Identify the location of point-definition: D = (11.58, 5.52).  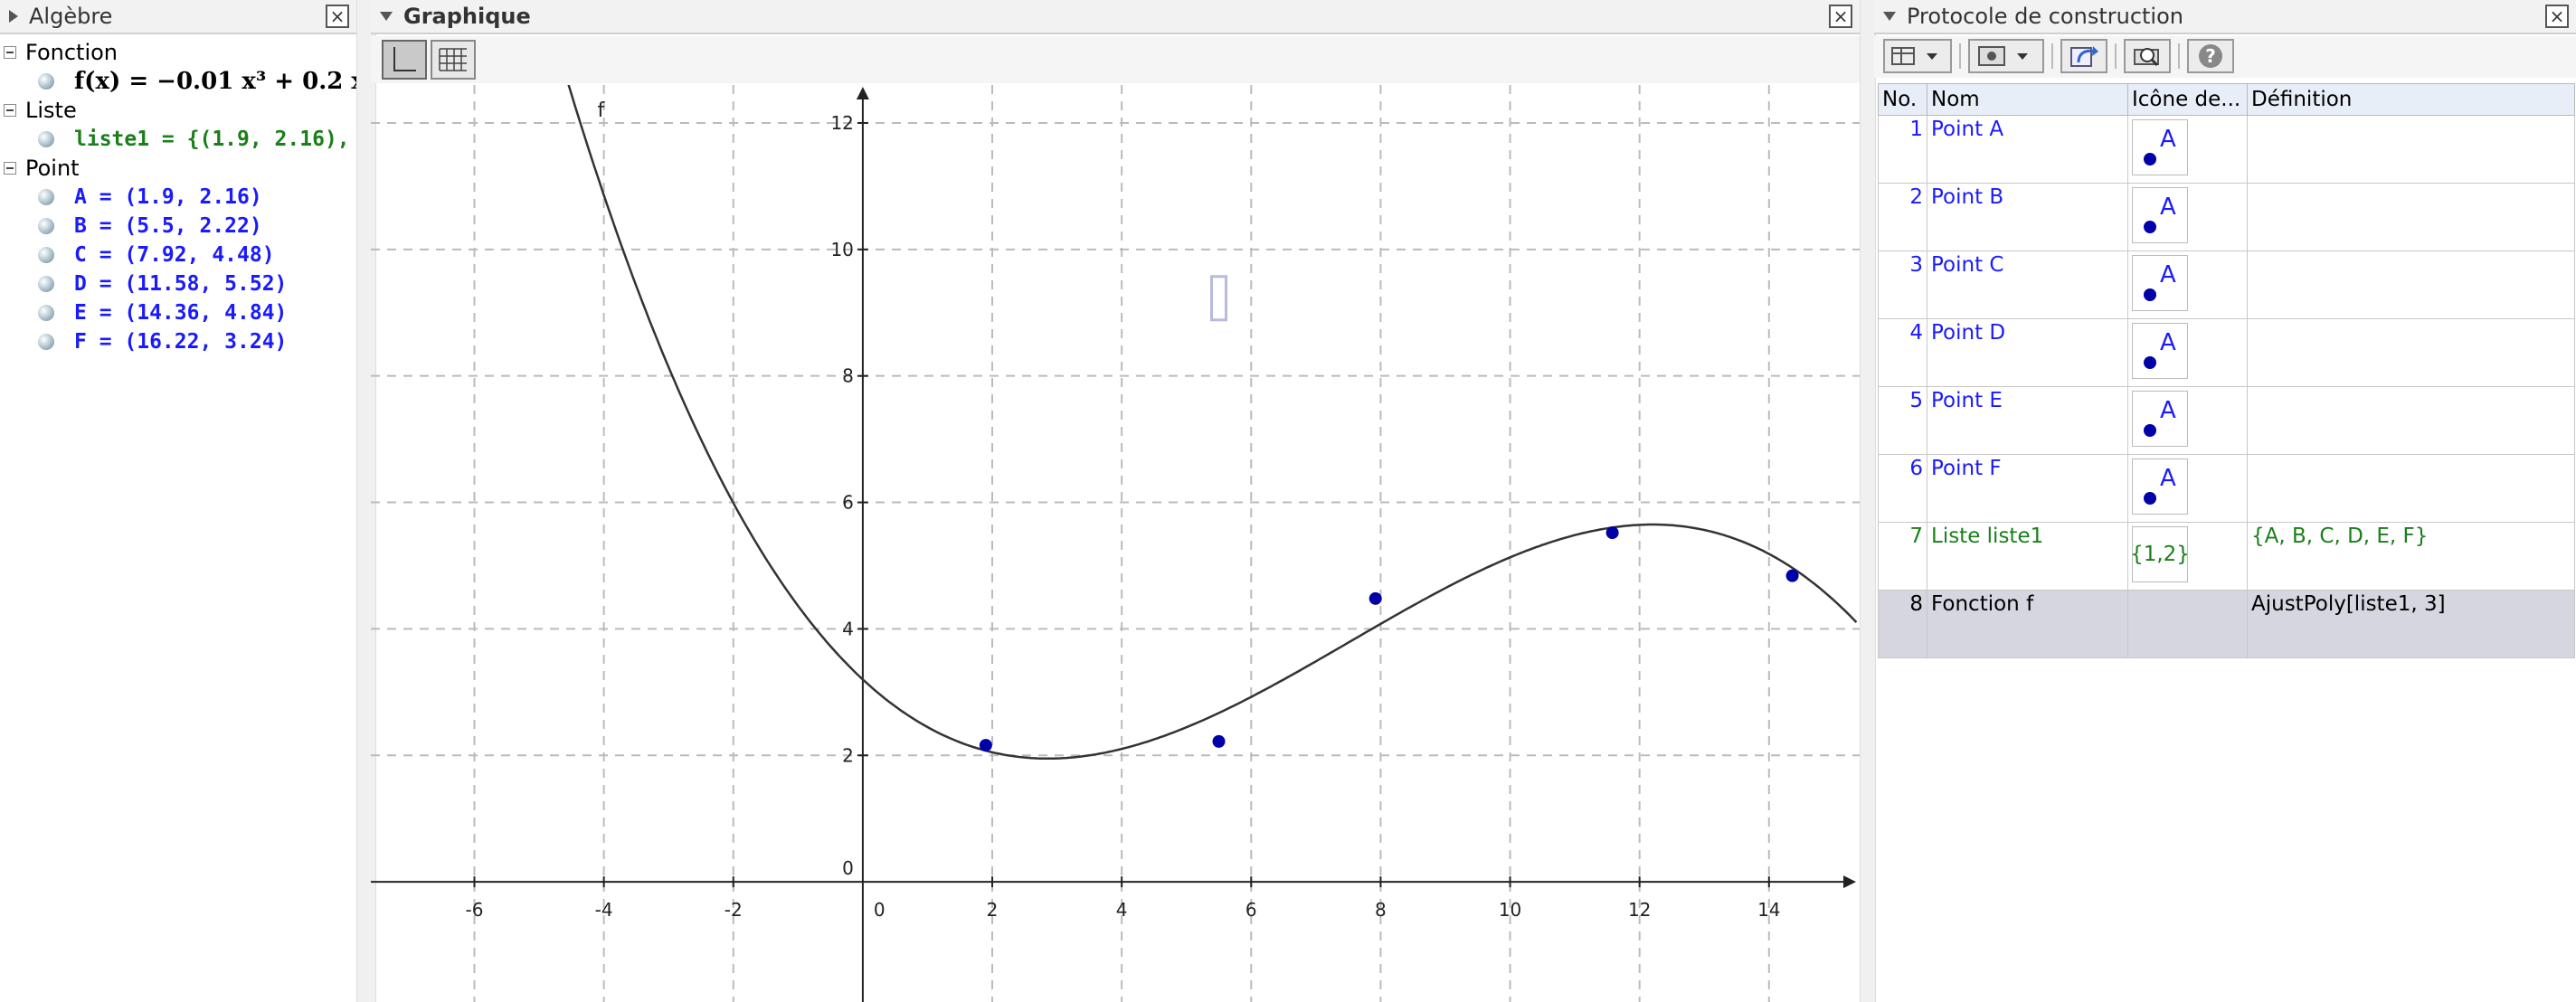
(181, 284).